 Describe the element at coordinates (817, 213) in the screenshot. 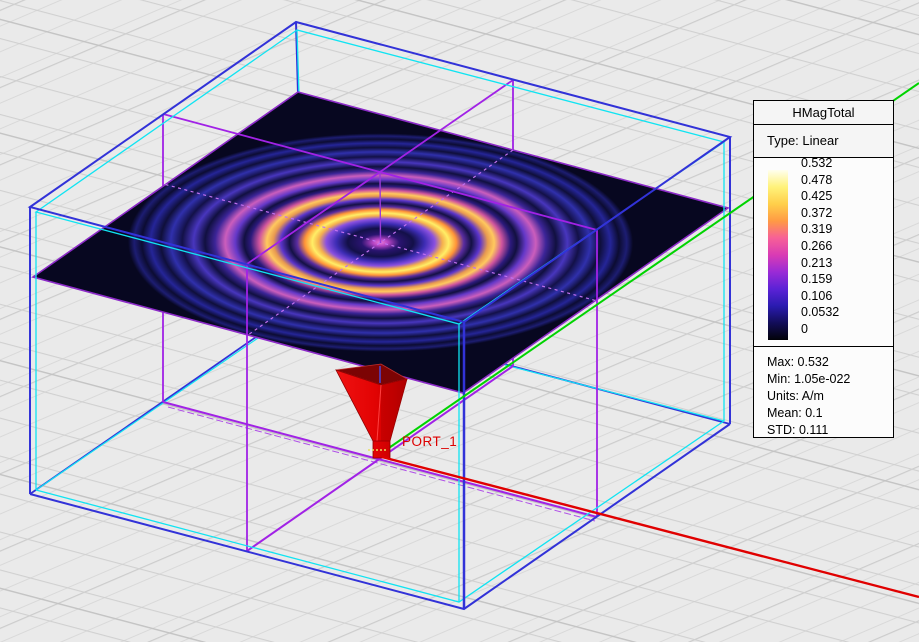

I see `colorbar-tick: 0.372` at that location.